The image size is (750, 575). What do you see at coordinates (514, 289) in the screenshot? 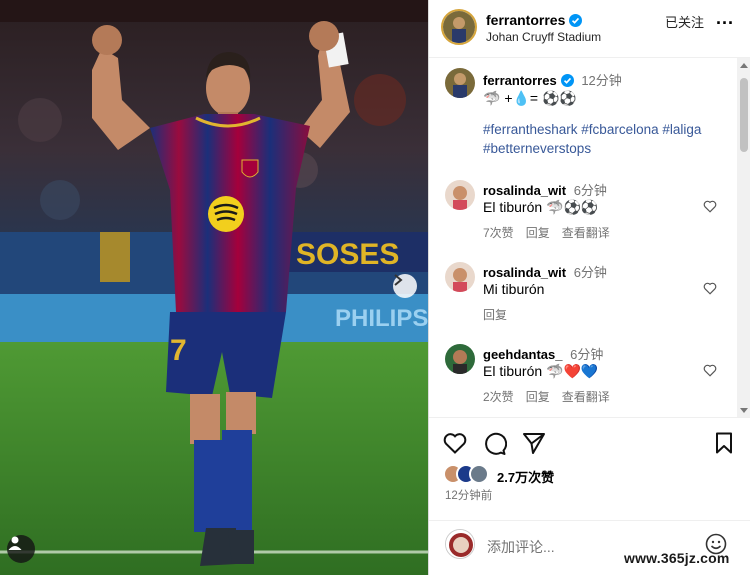
I see `comment-text: Mi tiburón` at bounding box center [514, 289].